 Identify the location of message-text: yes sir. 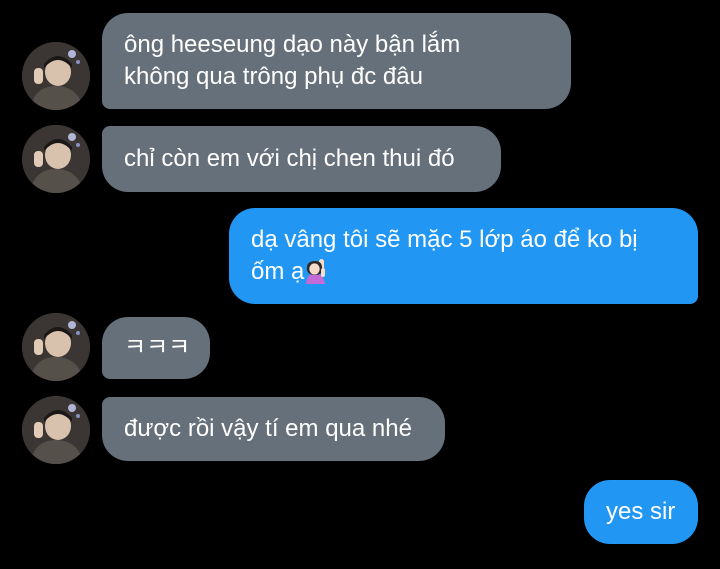
(641, 511).